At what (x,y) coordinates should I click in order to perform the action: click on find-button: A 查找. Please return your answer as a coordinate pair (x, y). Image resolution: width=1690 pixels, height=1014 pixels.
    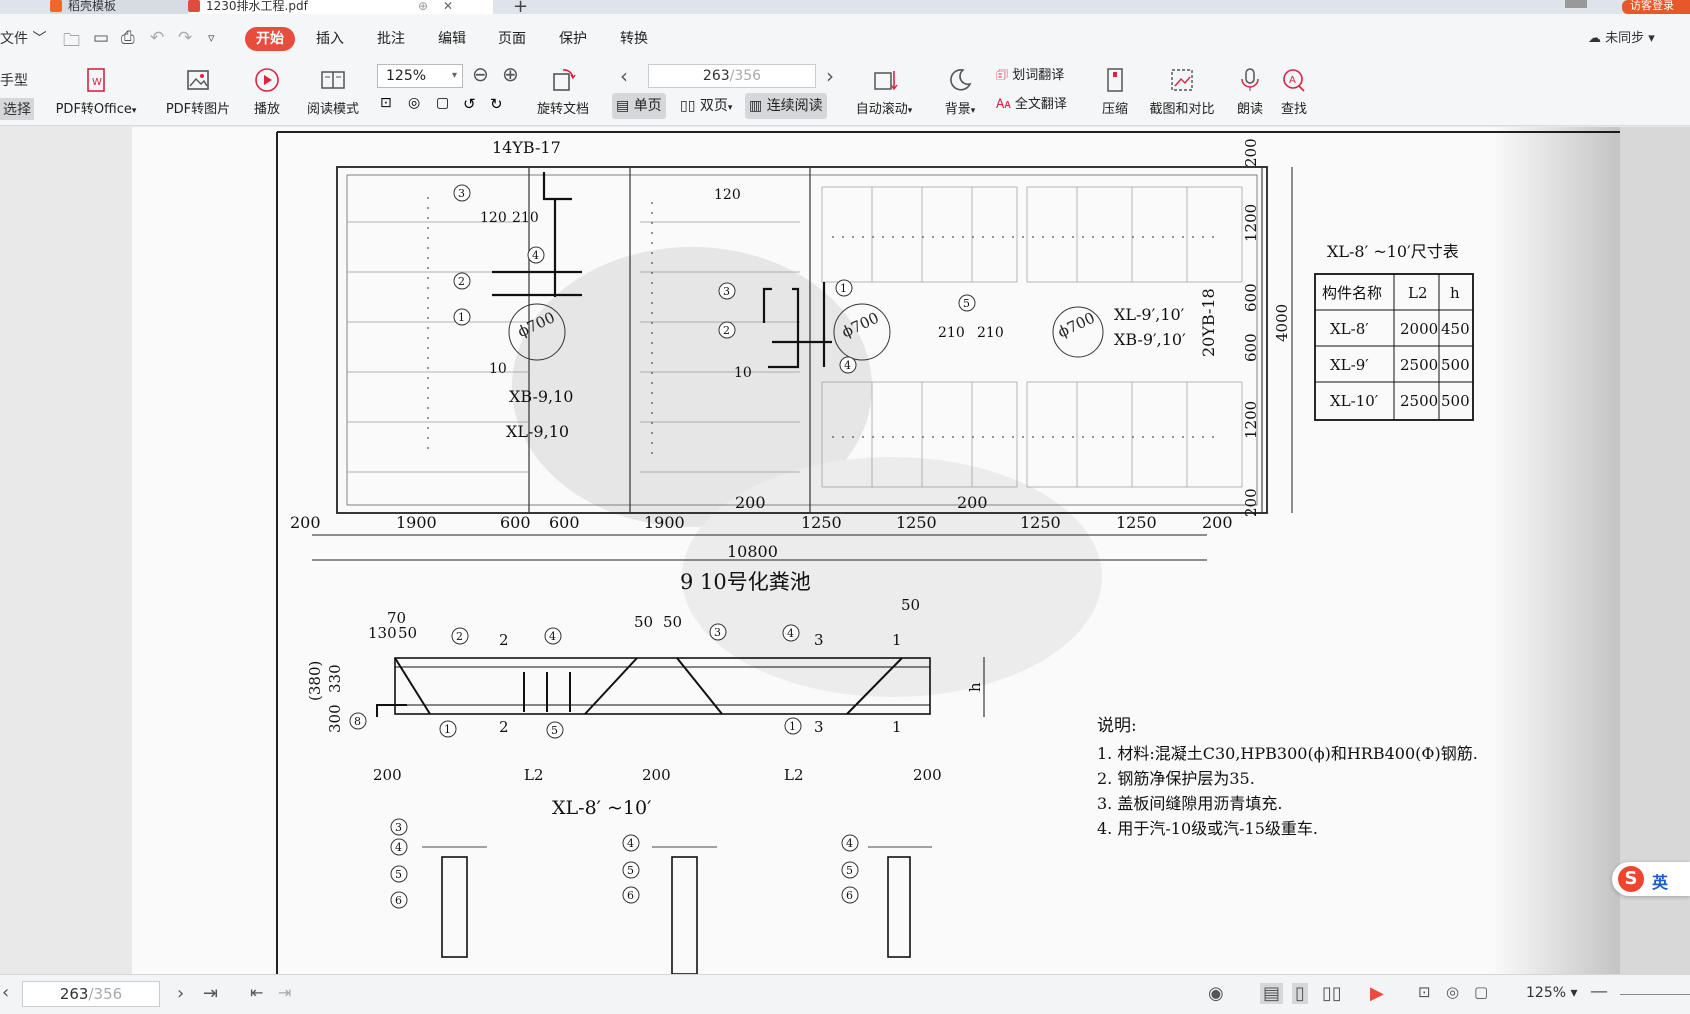
    Looking at the image, I should click on (1294, 91).